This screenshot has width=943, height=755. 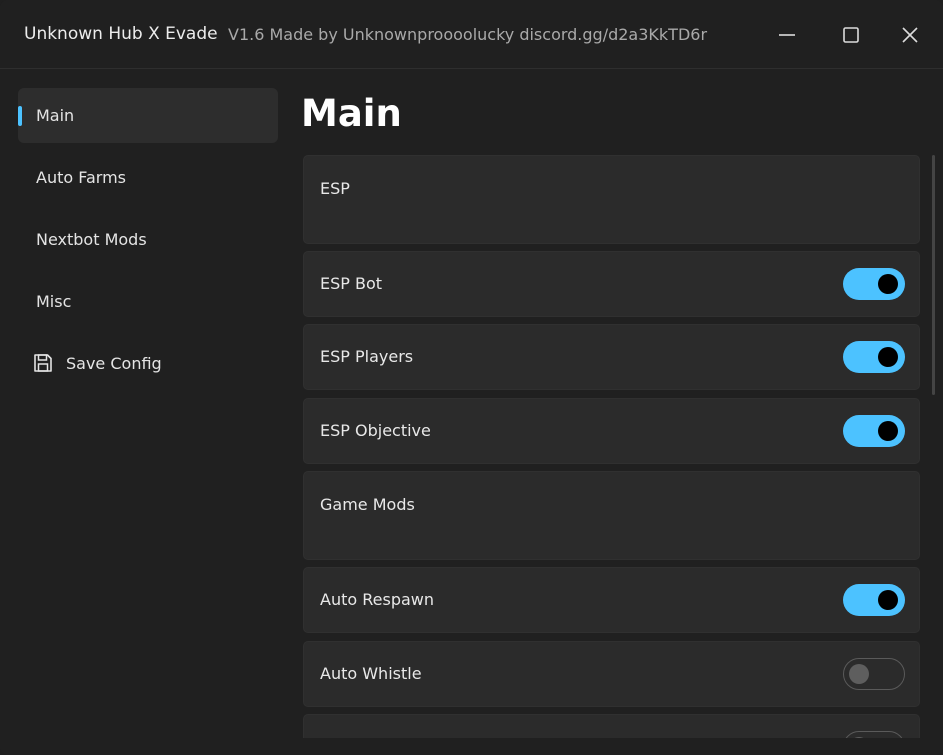 What do you see at coordinates (874, 357) in the screenshot?
I see `esp-players-toggle` at bounding box center [874, 357].